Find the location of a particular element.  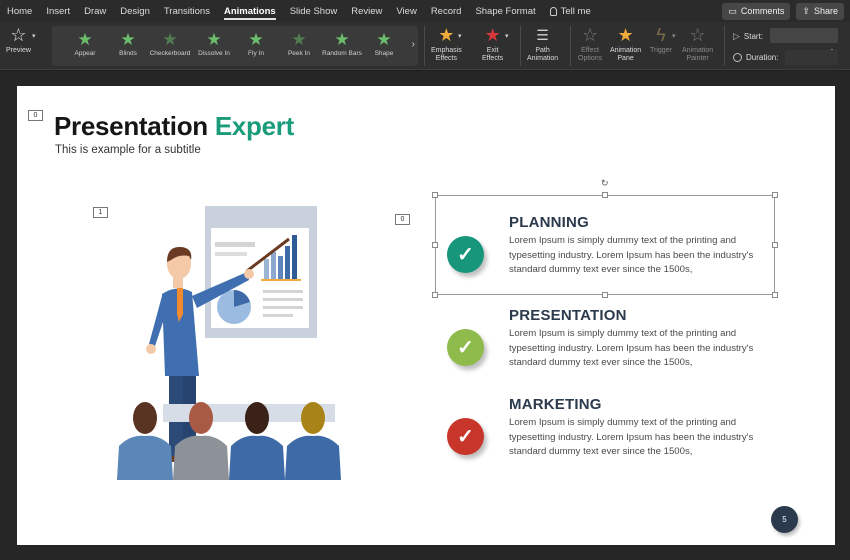

path-animation-button: ☰ Path Animation is located at coordinates (542, 43).